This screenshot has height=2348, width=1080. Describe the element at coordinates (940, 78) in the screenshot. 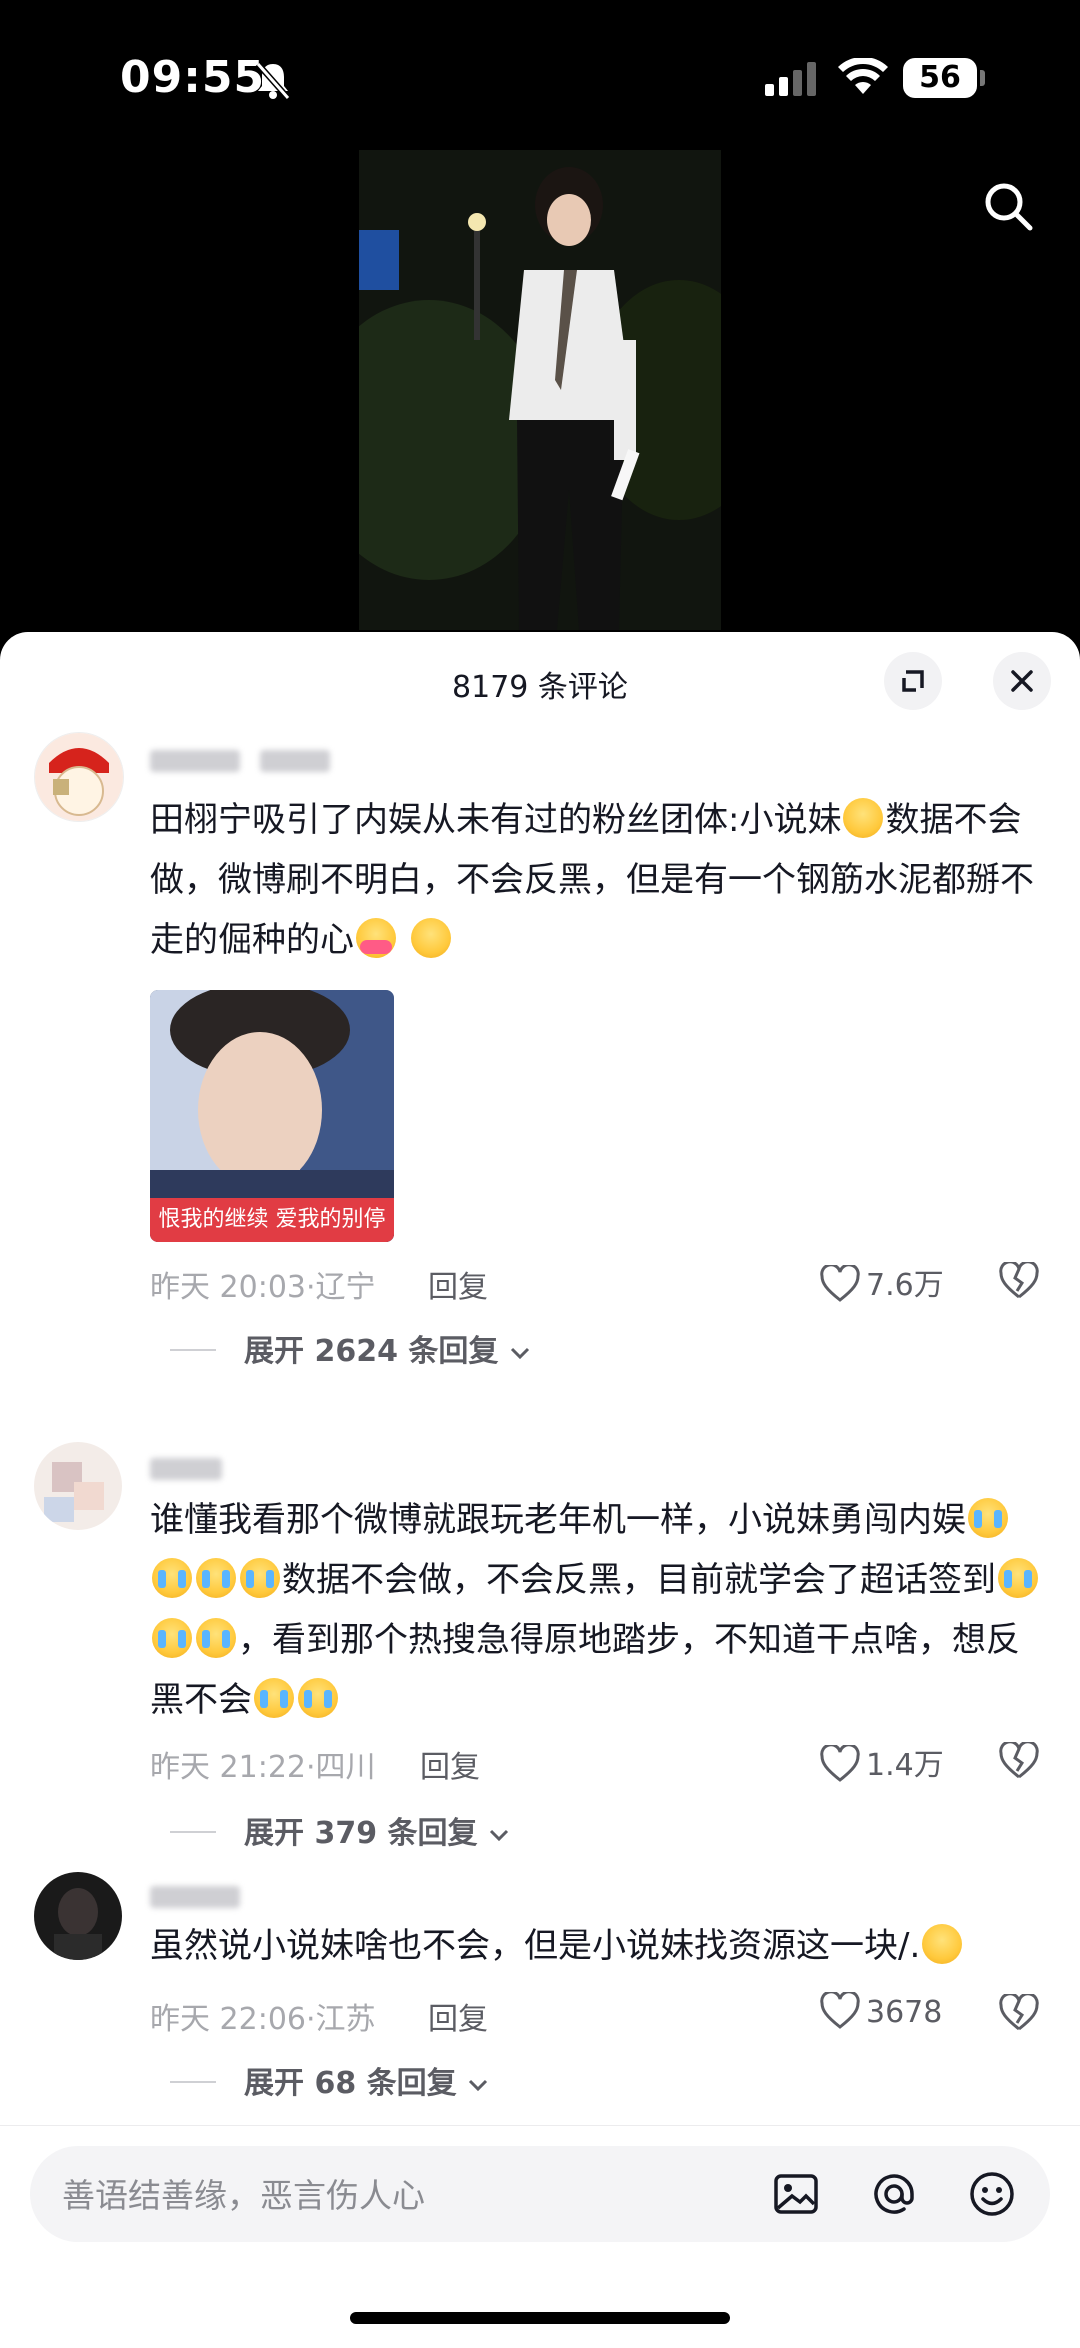

I see `battery-indicator: 56` at that location.